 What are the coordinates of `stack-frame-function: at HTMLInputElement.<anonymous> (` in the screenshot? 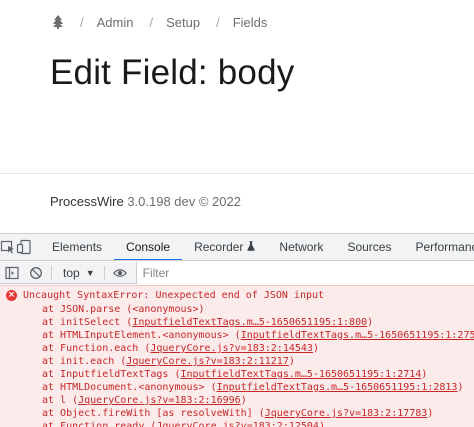 It's located at (141, 335).